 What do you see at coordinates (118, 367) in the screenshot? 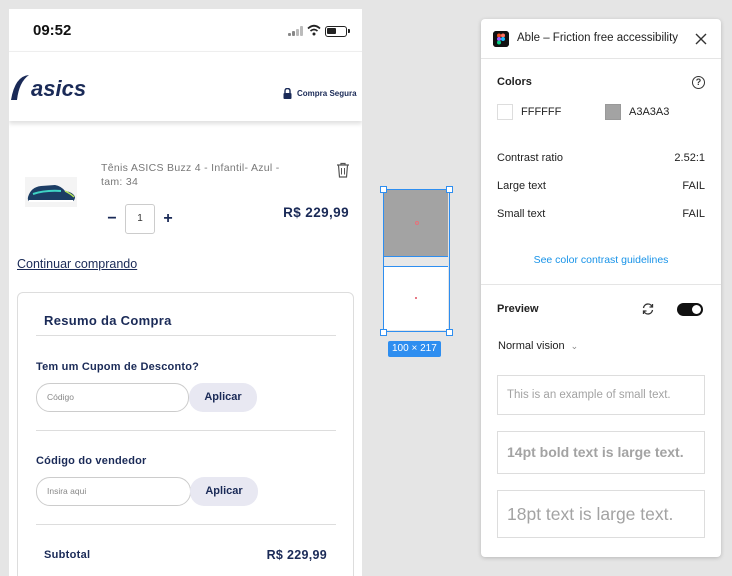
I see `coupon-label: Tem um Cupom de Desconto?` at bounding box center [118, 367].